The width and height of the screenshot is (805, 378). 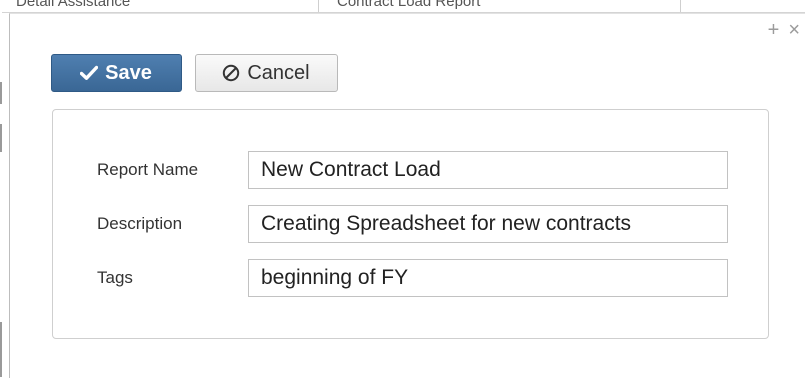 I want to click on check-icon, so click(x=89, y=73).